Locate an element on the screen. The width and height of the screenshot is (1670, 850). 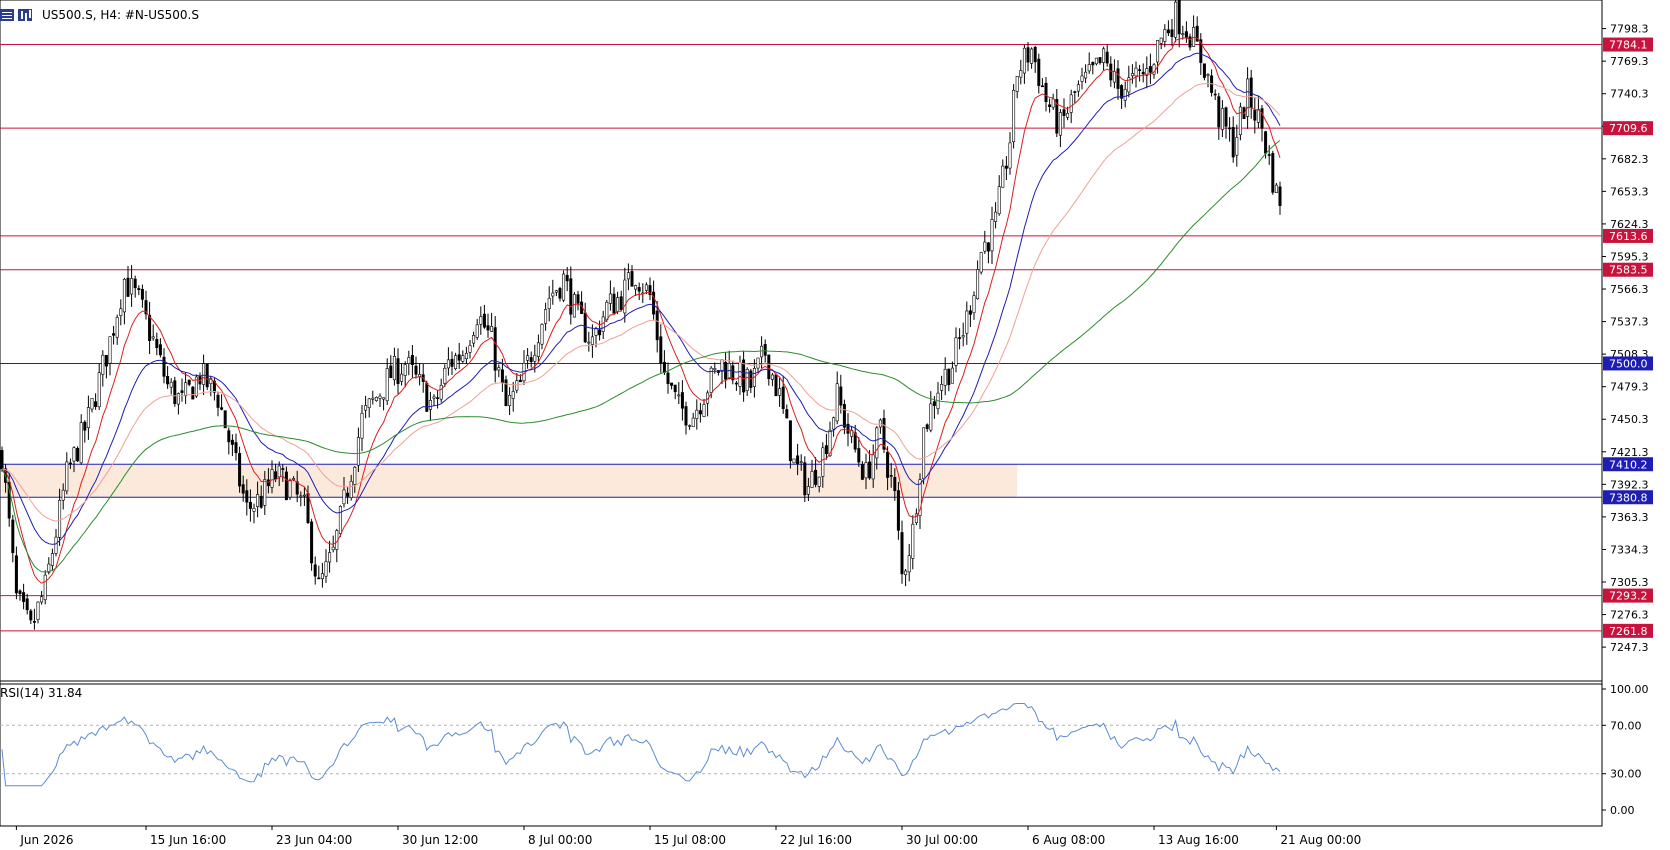
level-tag-label: 7613.6 is located at coordinates (1628, 236).